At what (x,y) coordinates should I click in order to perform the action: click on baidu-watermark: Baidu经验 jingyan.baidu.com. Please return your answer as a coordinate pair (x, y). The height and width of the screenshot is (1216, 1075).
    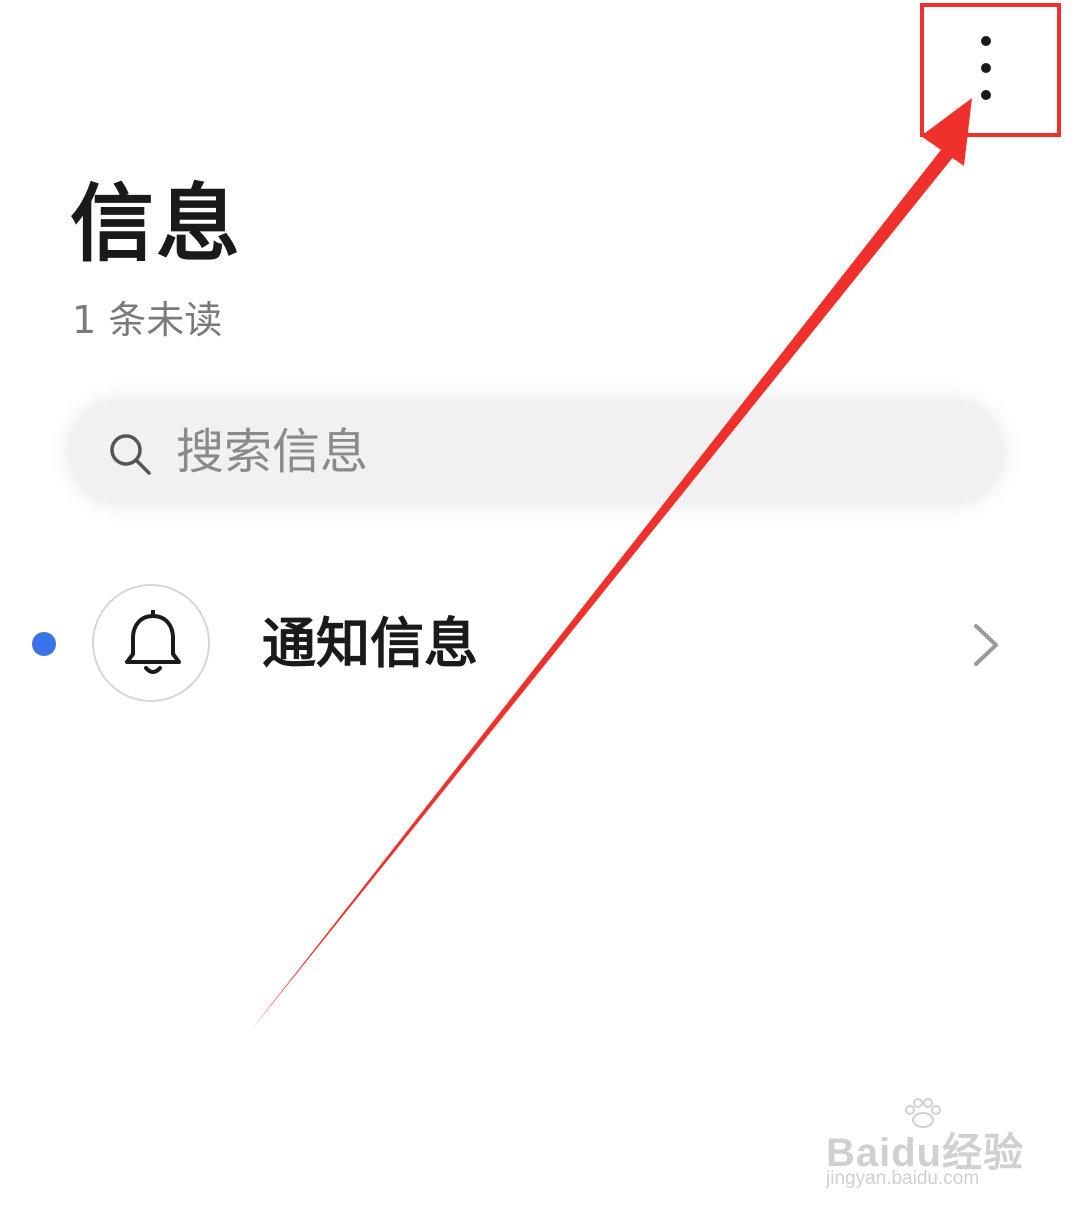
    Looking at the image, I should click on (926, 1148).